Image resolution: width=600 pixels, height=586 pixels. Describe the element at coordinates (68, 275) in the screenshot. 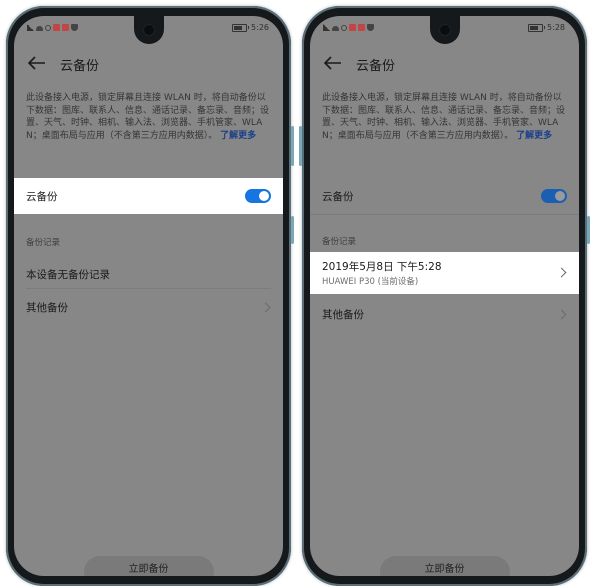

I see `no-records-text: 本设备无备份记录` at that location.